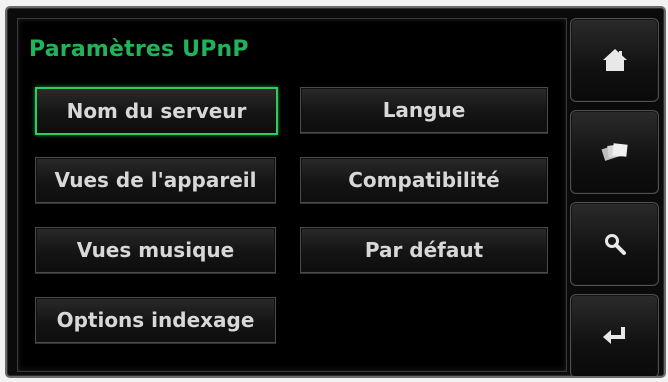  I want to click on indexing-options-button: Options indexage, so click(155, 320).